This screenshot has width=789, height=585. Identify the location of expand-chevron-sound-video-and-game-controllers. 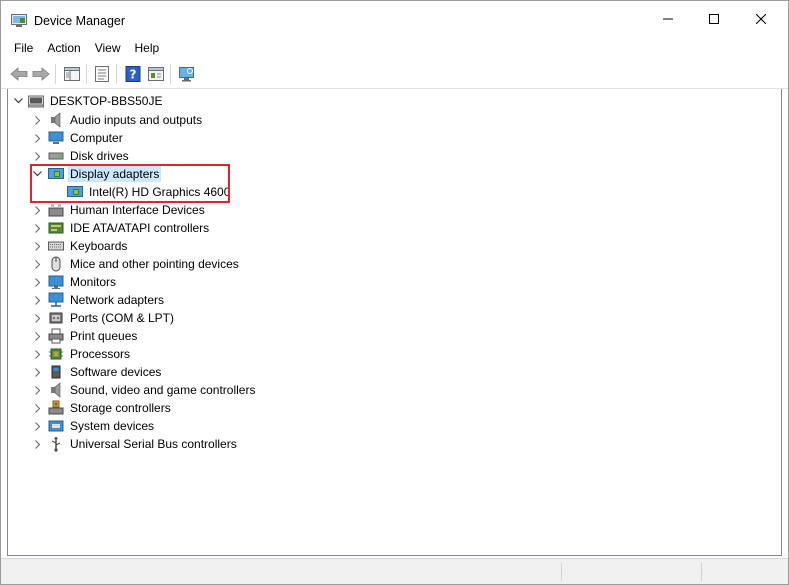
(38, 390).